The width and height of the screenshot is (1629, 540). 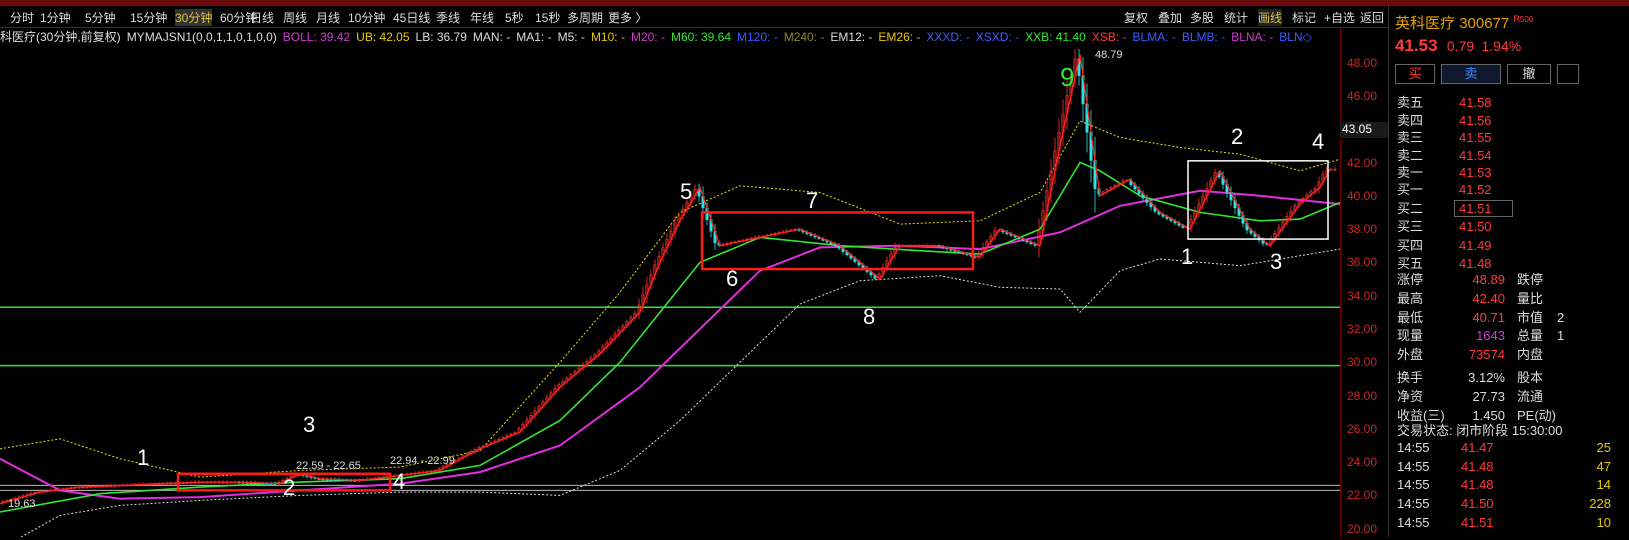 What do you see at coordinates (1372, 17) in the screenshot?
I see `toolbar-button-7: 返回` at bounding box center [1372, 17].